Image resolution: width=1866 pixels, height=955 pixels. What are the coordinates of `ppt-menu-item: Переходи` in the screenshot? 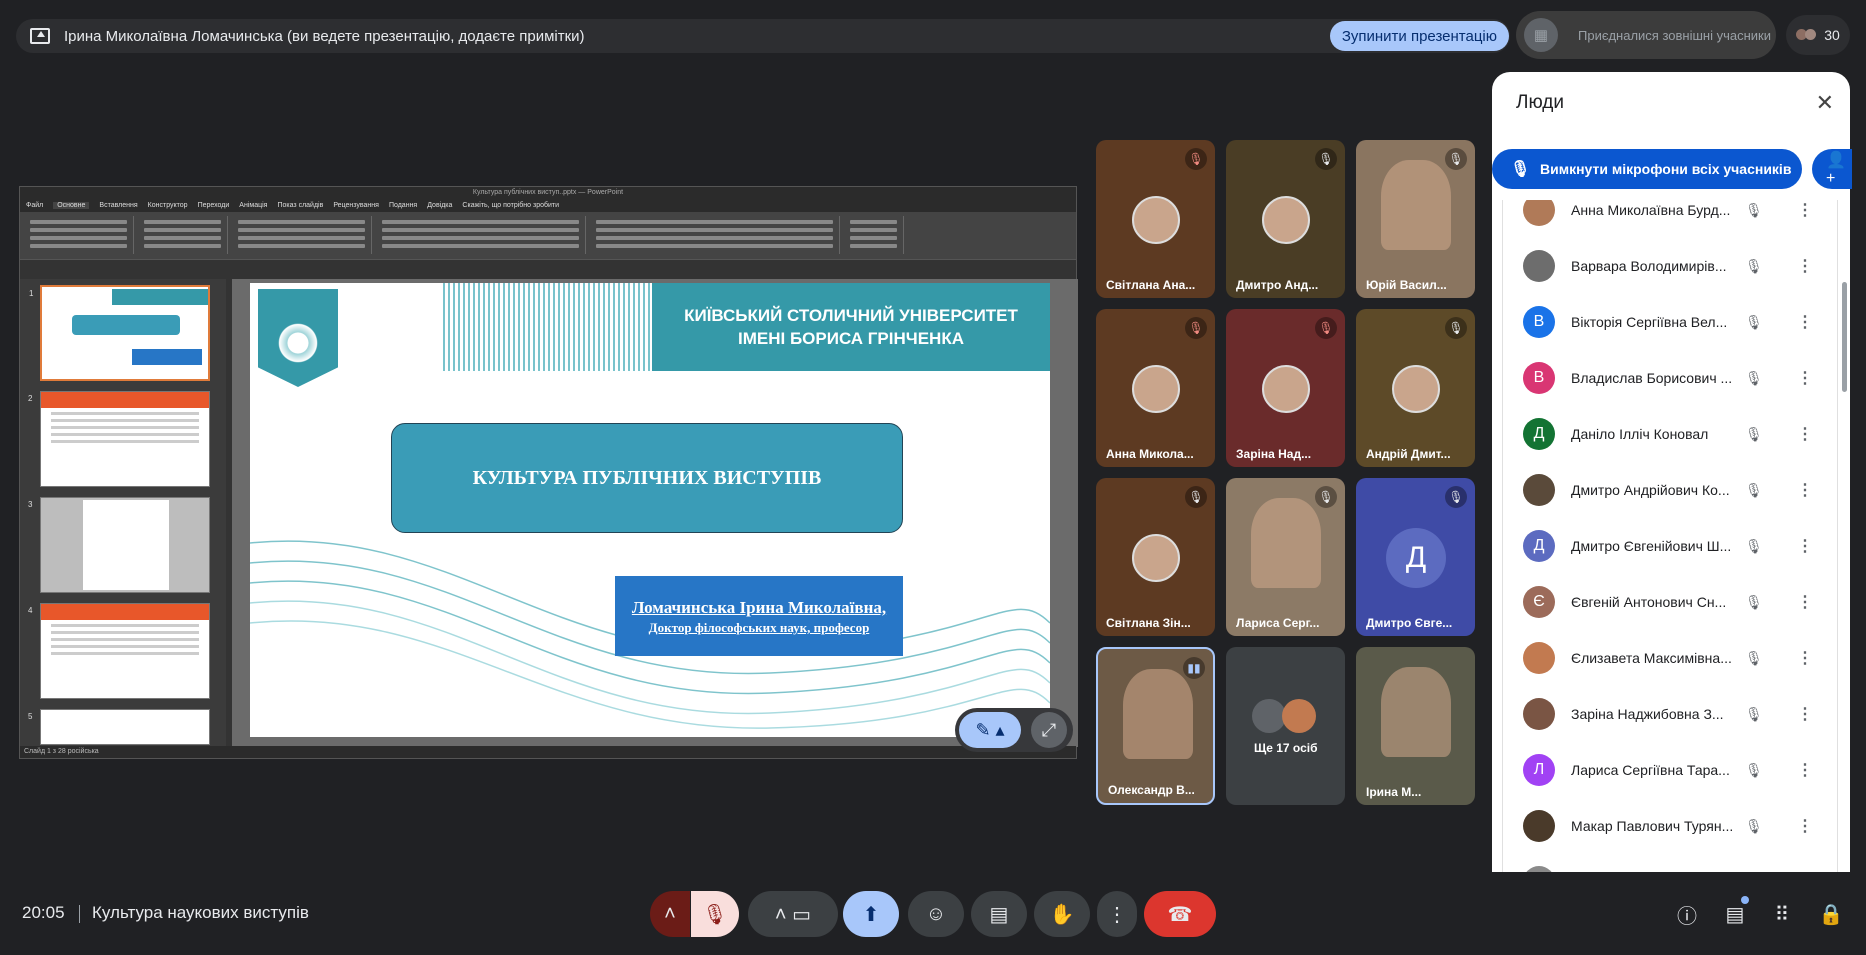 It's located at (213, 205).